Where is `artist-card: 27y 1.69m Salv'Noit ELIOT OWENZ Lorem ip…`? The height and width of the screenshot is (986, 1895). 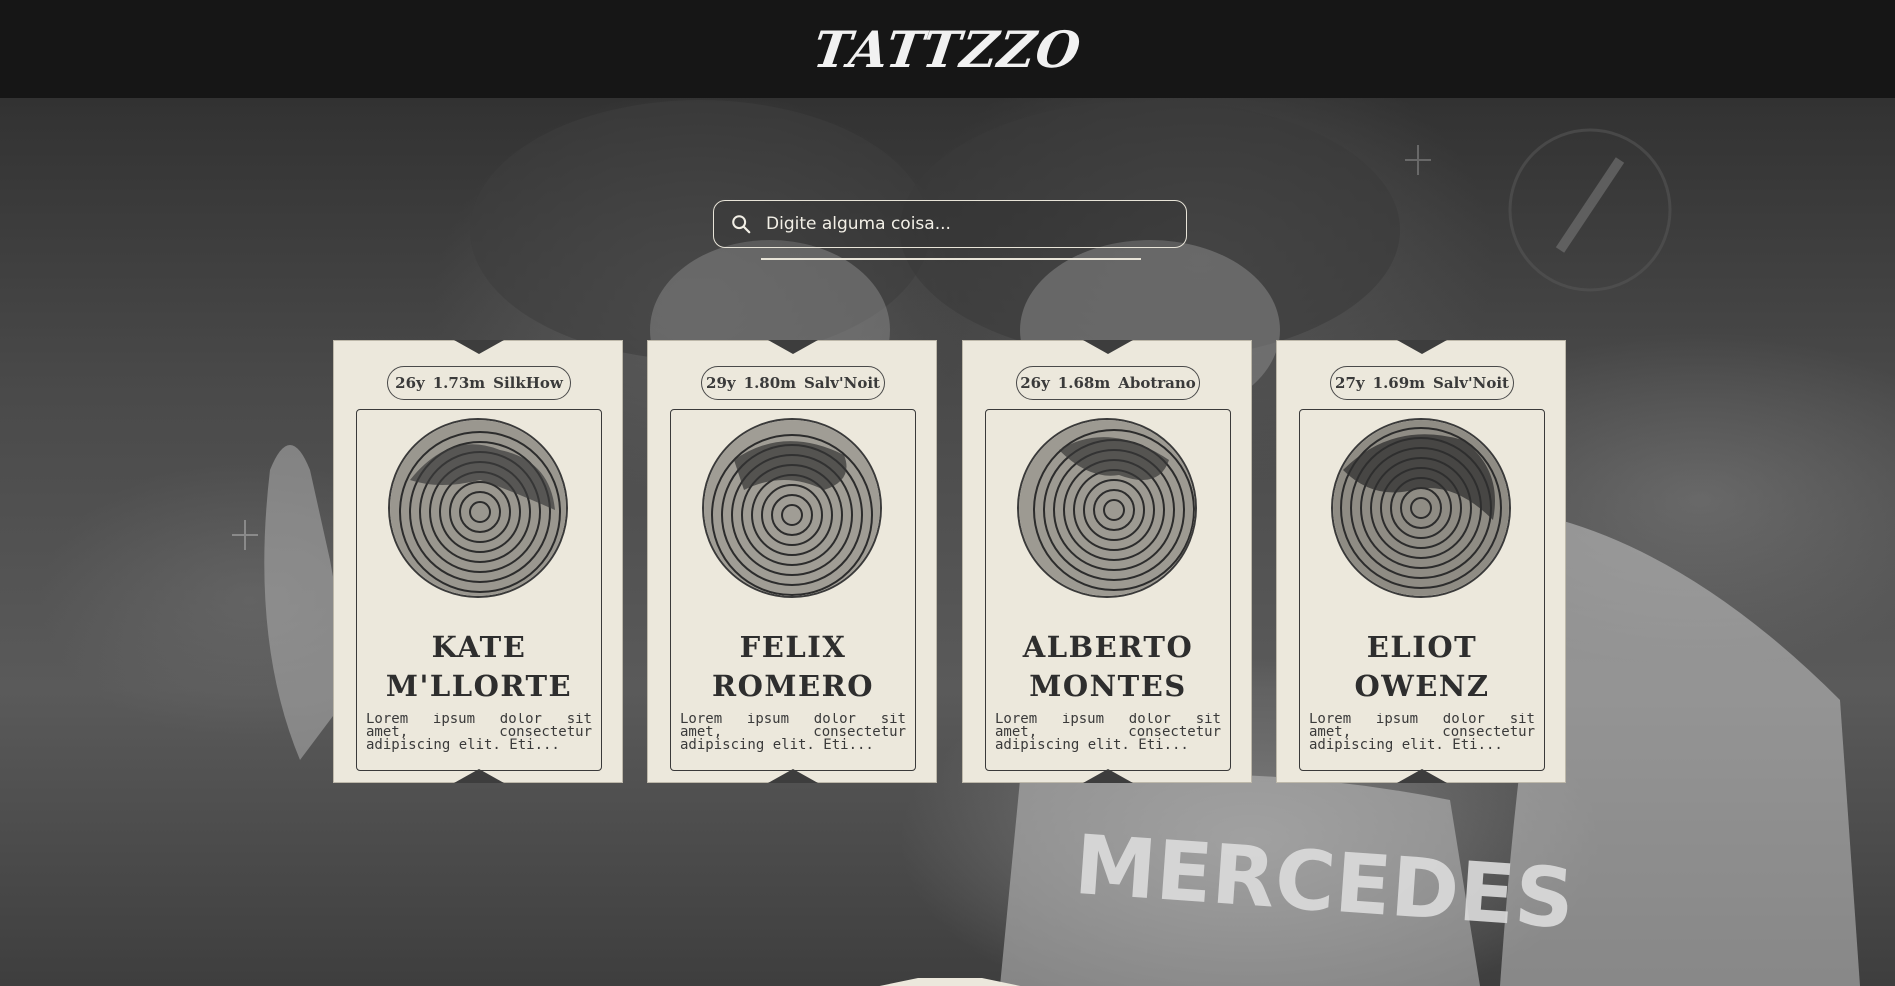 artist-card: 27y 1.69m Salv'Noit ELIOT OWENZ Lorem ip… is located at coordinates (1421, 561).